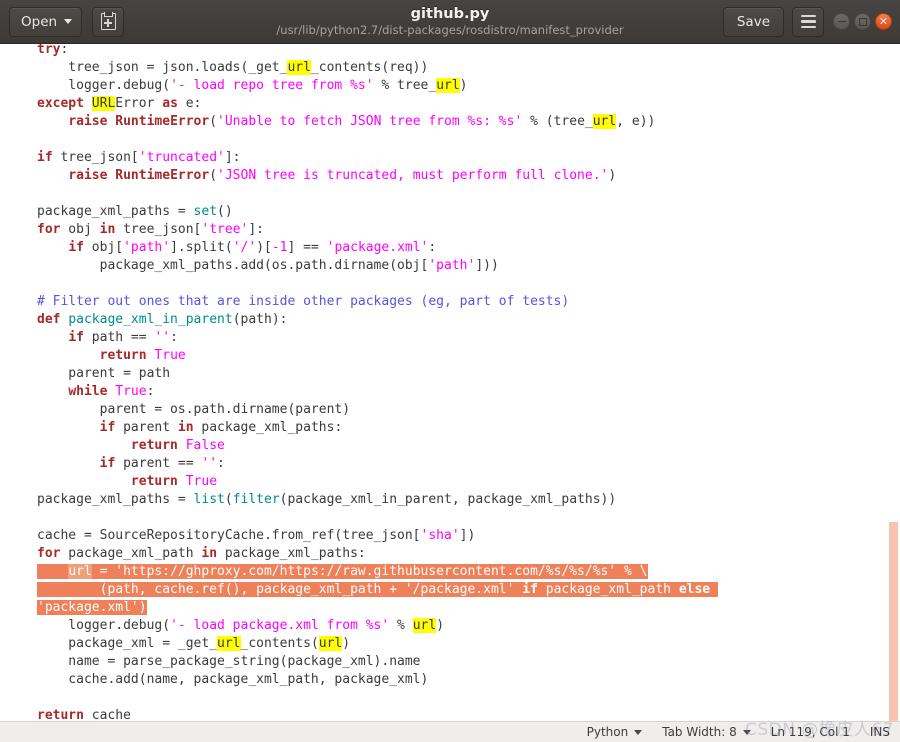  Describe the element at coordinates (699, 732) in the screenshot. I see `tab-width-label: Tab Width: 8` at that location.